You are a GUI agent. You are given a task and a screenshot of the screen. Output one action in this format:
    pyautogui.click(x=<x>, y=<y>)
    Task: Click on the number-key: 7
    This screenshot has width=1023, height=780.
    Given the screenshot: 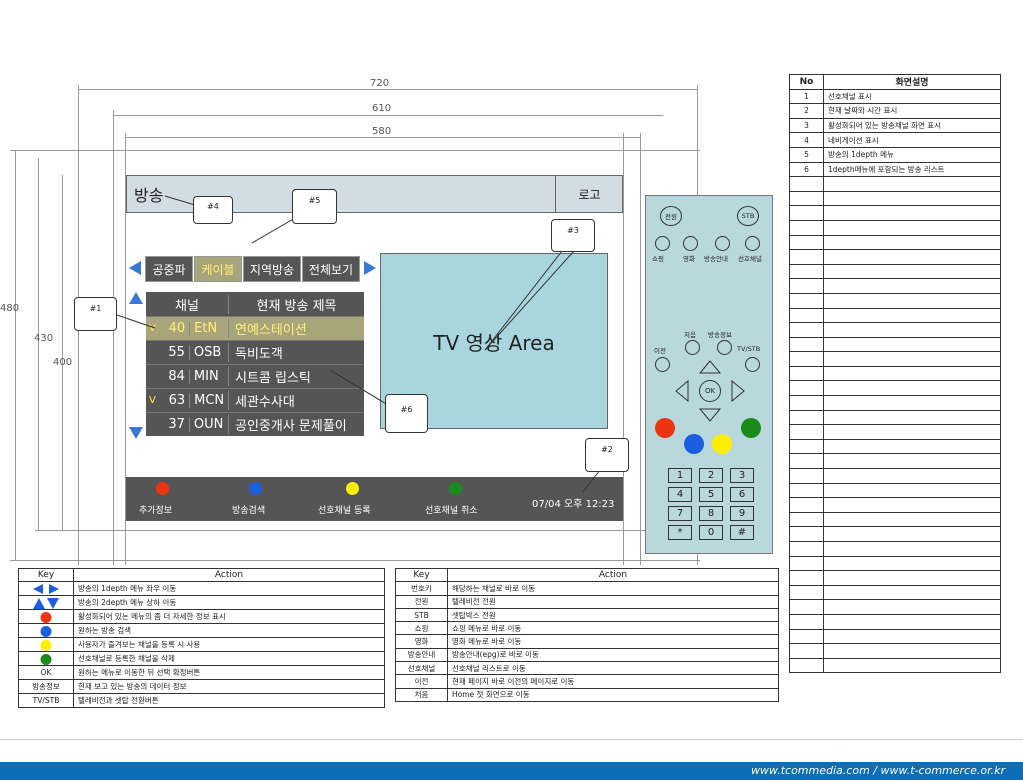 What is the action you would take?
    pyautogui.click(x=680, y=513)
    